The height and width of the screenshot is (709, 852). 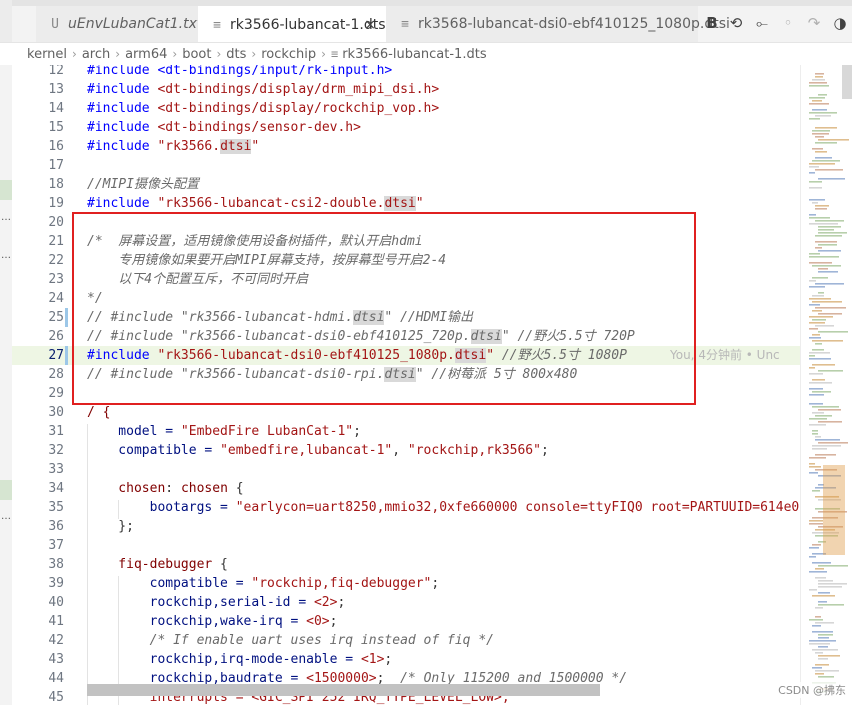 What do you see at coordinates (119, 24) in the screenshot?
I see `tab-uenv-txt: UuEnvLubanCat1.txt` at bounding box center [119, 24].